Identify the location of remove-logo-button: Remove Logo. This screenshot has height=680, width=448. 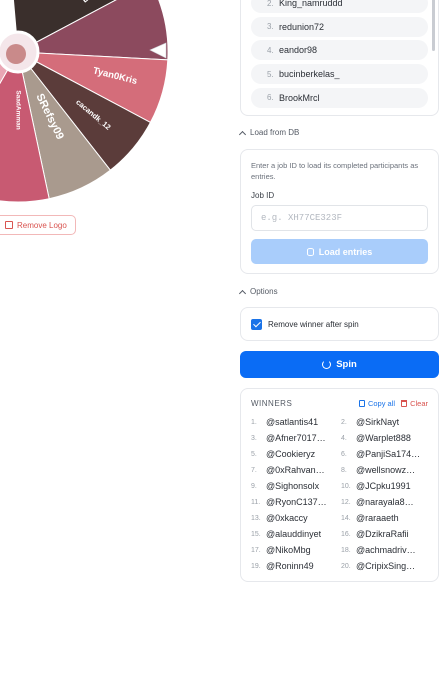
(38, 225).